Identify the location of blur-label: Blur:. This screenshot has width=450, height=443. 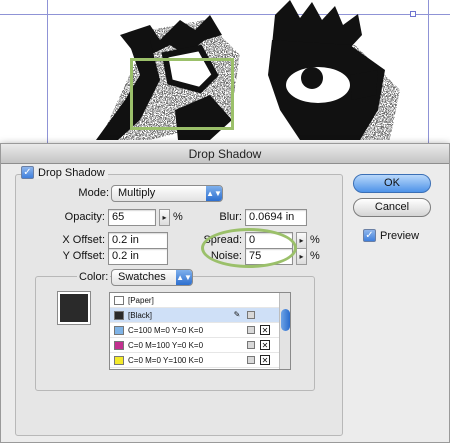
(230, 217).